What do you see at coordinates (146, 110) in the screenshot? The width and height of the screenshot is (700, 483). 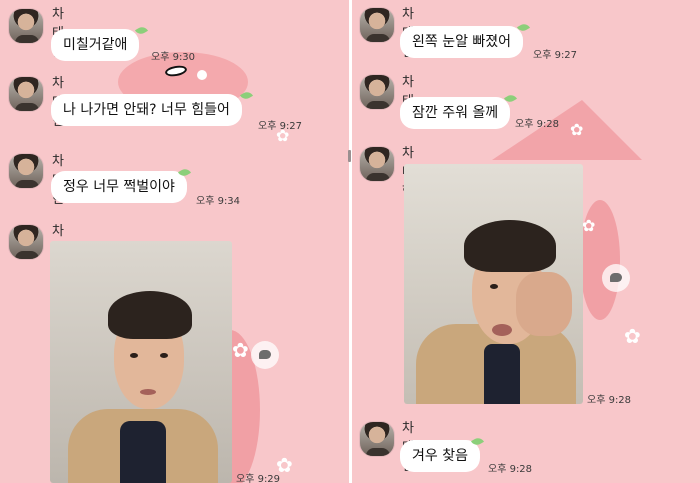 I see `message-bubble: 나 나가면 안돼? 너무 힘들어` at bounding box center [146, 110].